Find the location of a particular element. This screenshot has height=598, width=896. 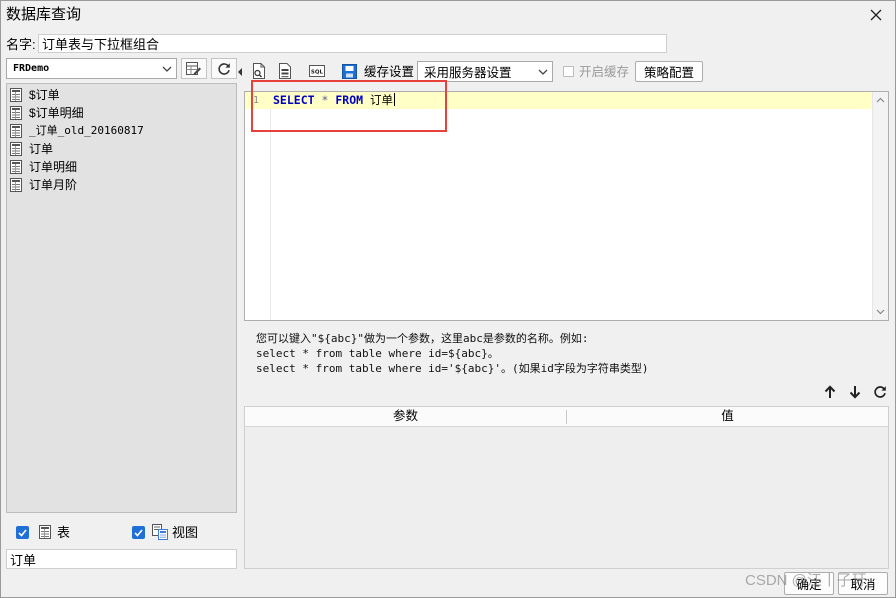

table-filter-checkbox is located at coordinates (22, 532).